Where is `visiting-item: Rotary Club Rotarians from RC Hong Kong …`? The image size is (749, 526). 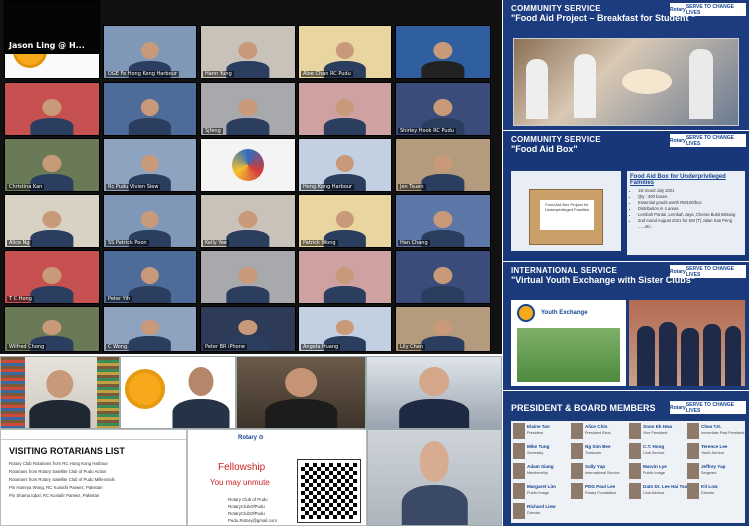
visiting-item: Rotary Club Rotarians from RC Hong Kong … is located at coordinates (58, 463).